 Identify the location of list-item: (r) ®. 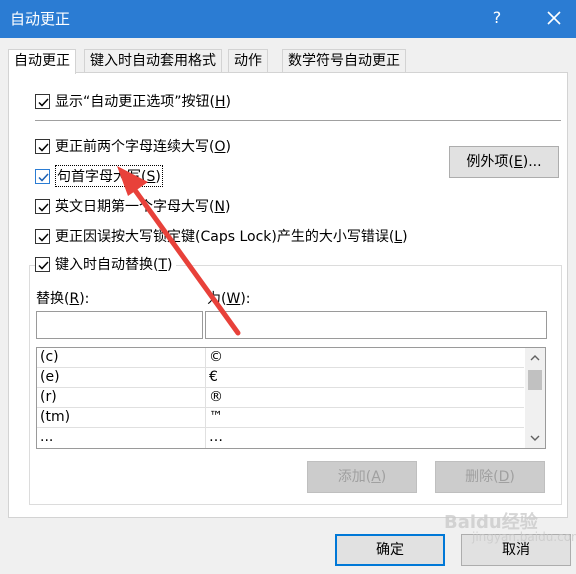
(280, 398).